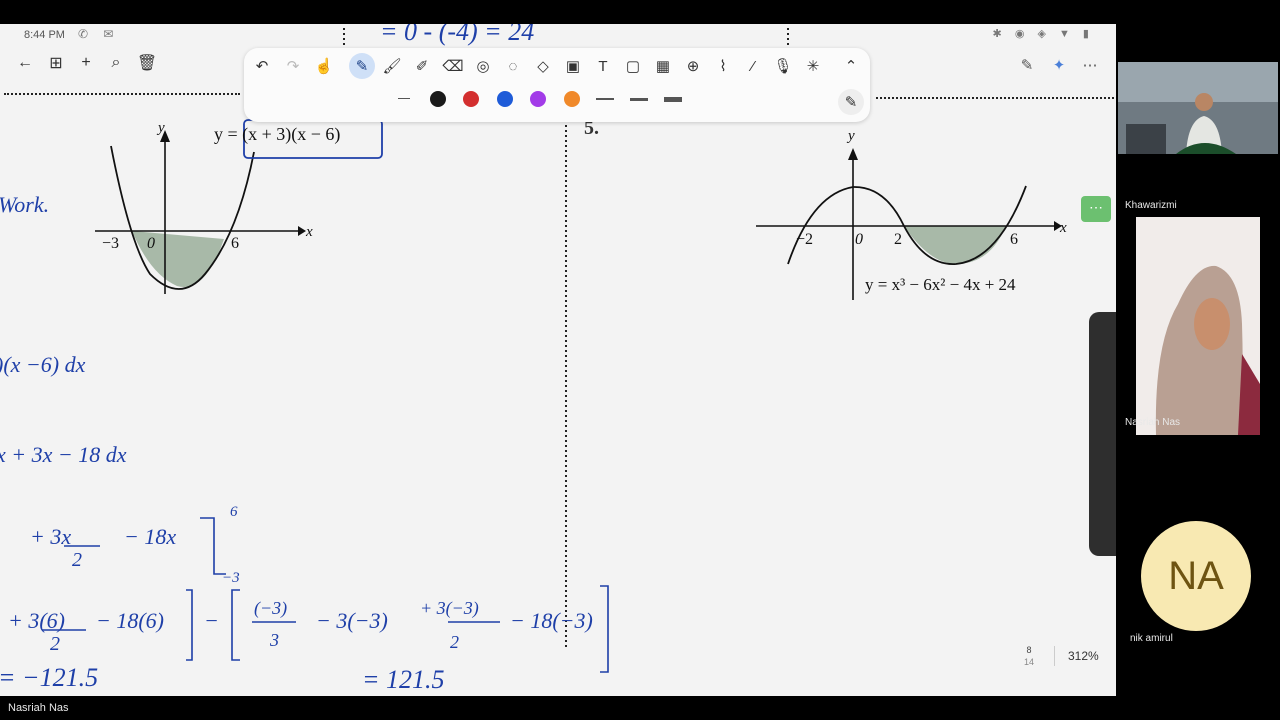 The image size is (1280, 720). Describe the element at coordinates (422, 66) in the screenshot. I see `highlighter-icon: ✐` at that location.